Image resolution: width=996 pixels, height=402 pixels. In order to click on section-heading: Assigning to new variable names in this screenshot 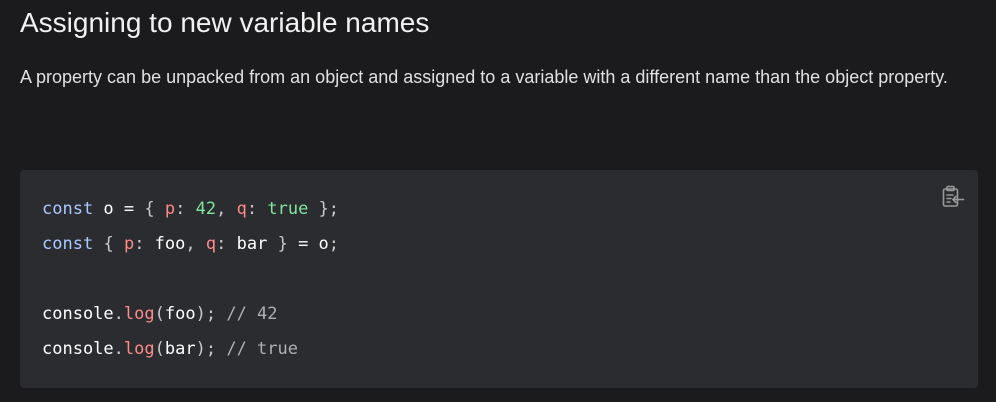, I will do `click(225, 22)`.